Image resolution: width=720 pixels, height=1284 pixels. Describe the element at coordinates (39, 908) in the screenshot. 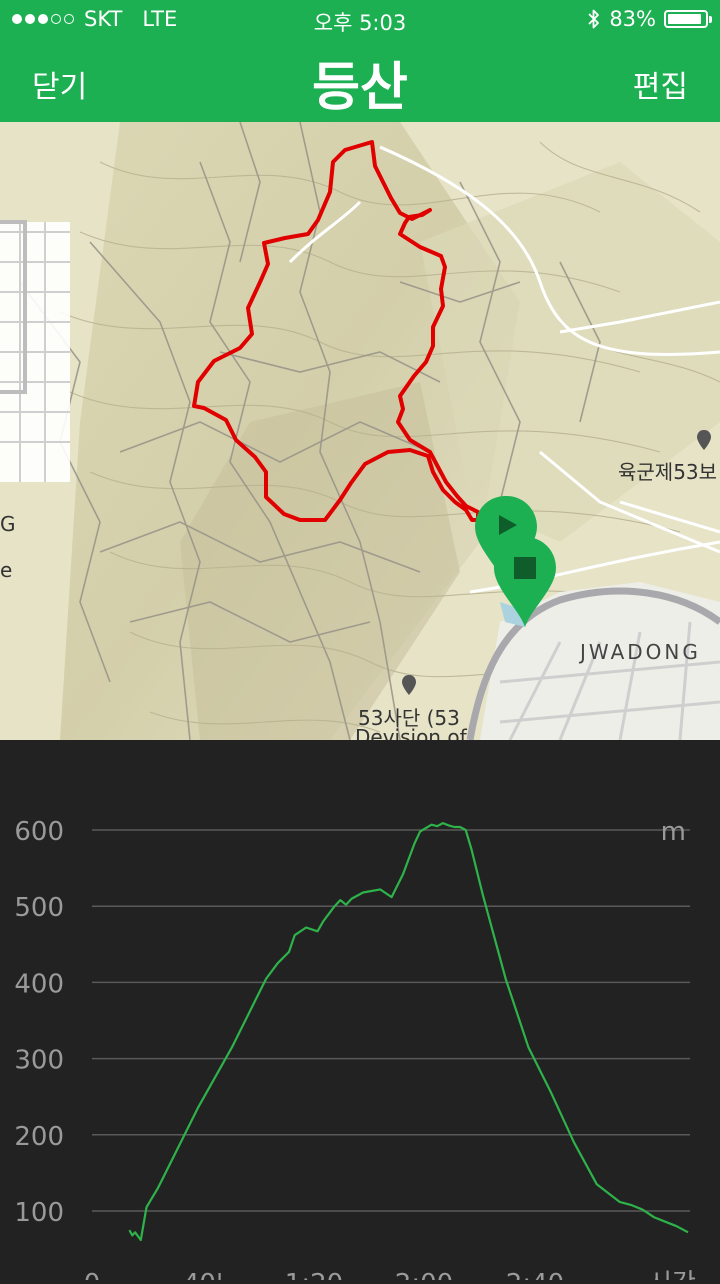

I see `y-tick-label: 500` at that location.